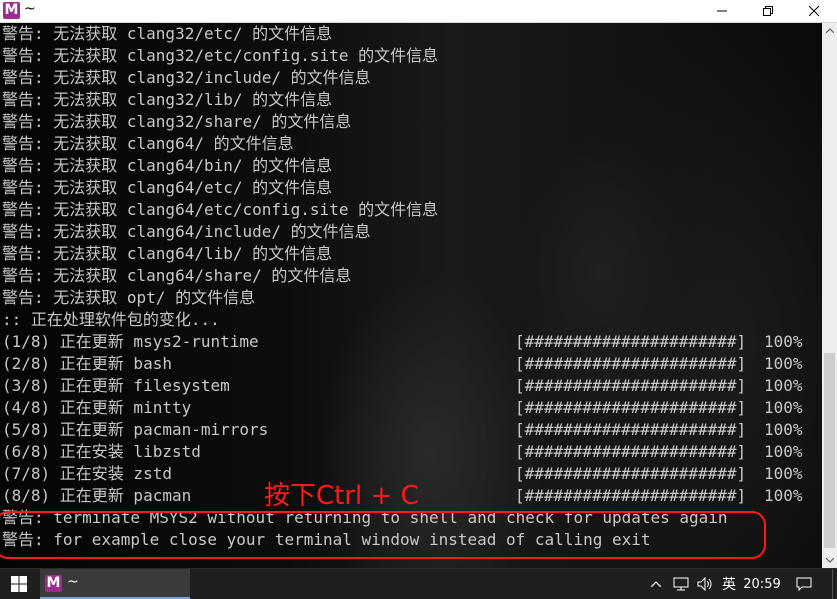  What do you see at coordinates (101, 451) in the screenshot?
I see `terminal-line-text: (6/8) 正在安装 libzstd` at bounding box center [101, 451].